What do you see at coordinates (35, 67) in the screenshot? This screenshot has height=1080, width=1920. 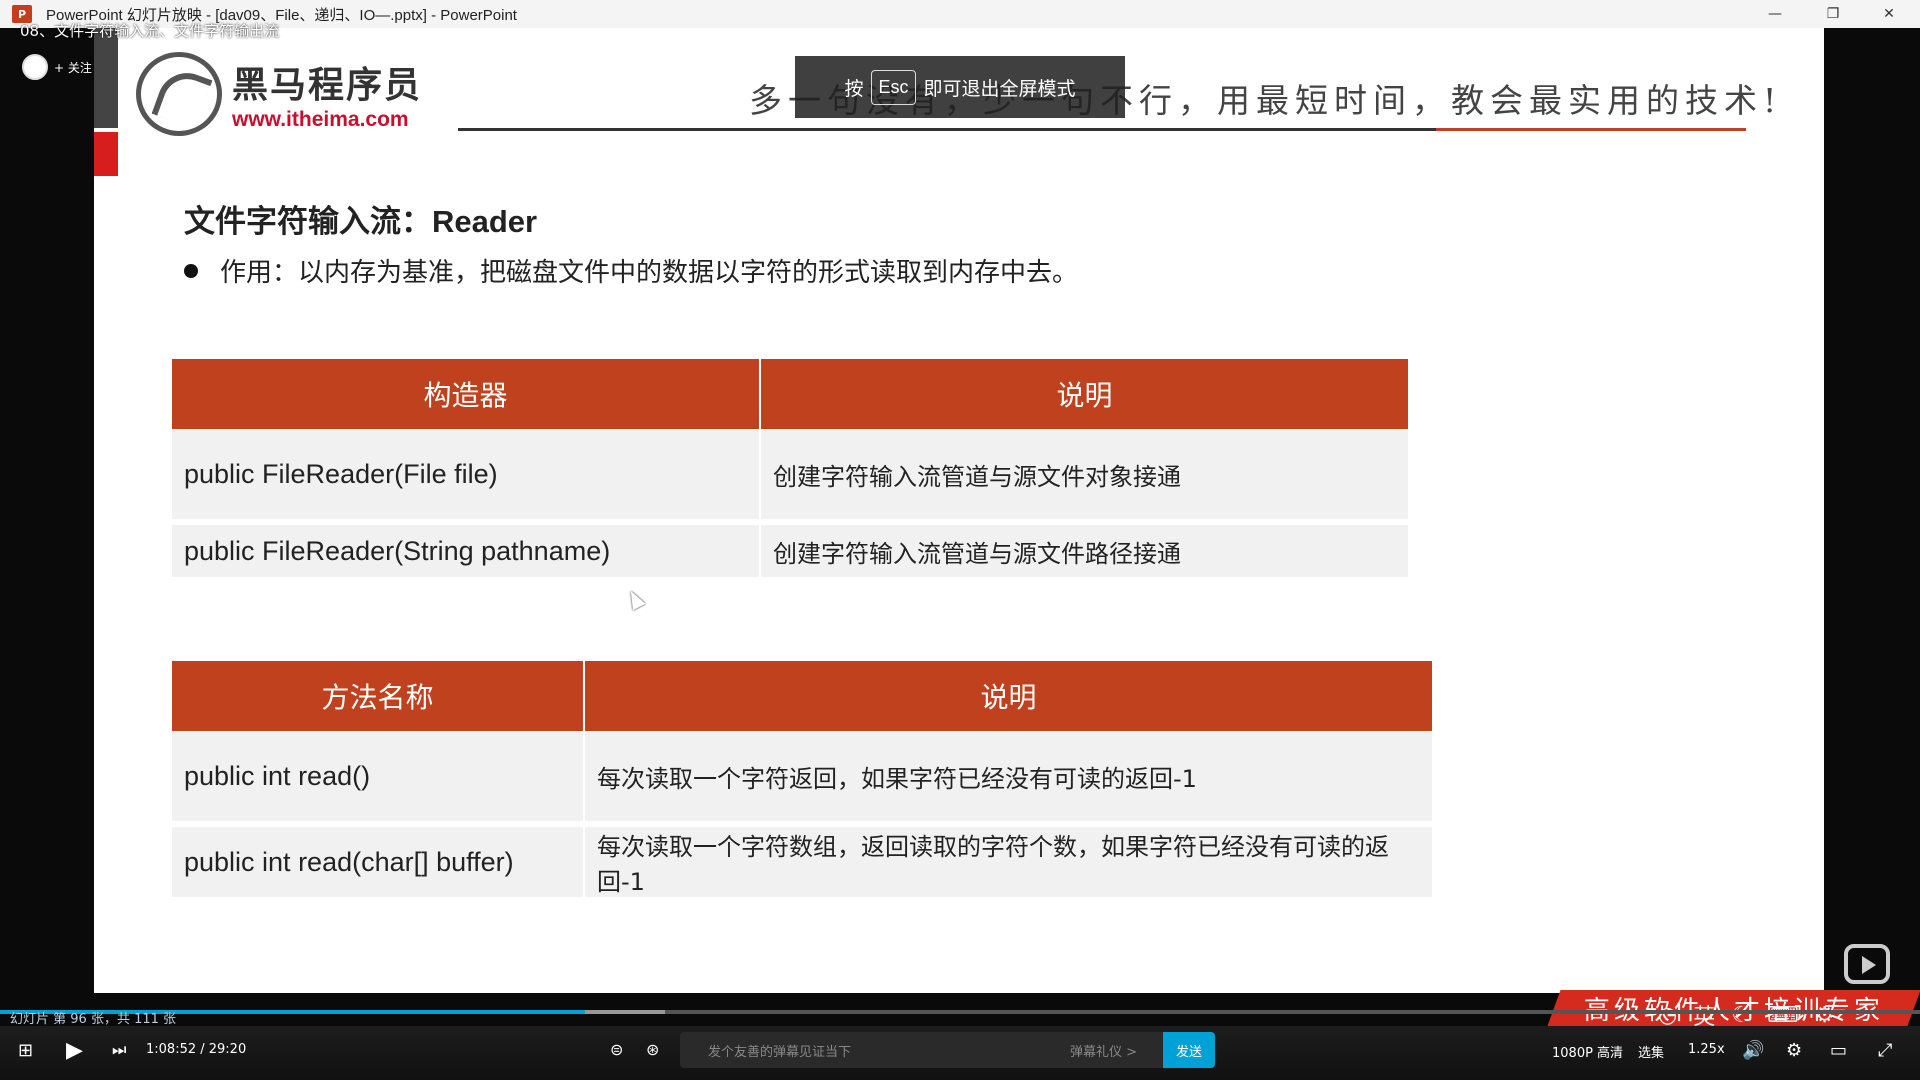 I see `avatar` at bounding box center [35, 67].